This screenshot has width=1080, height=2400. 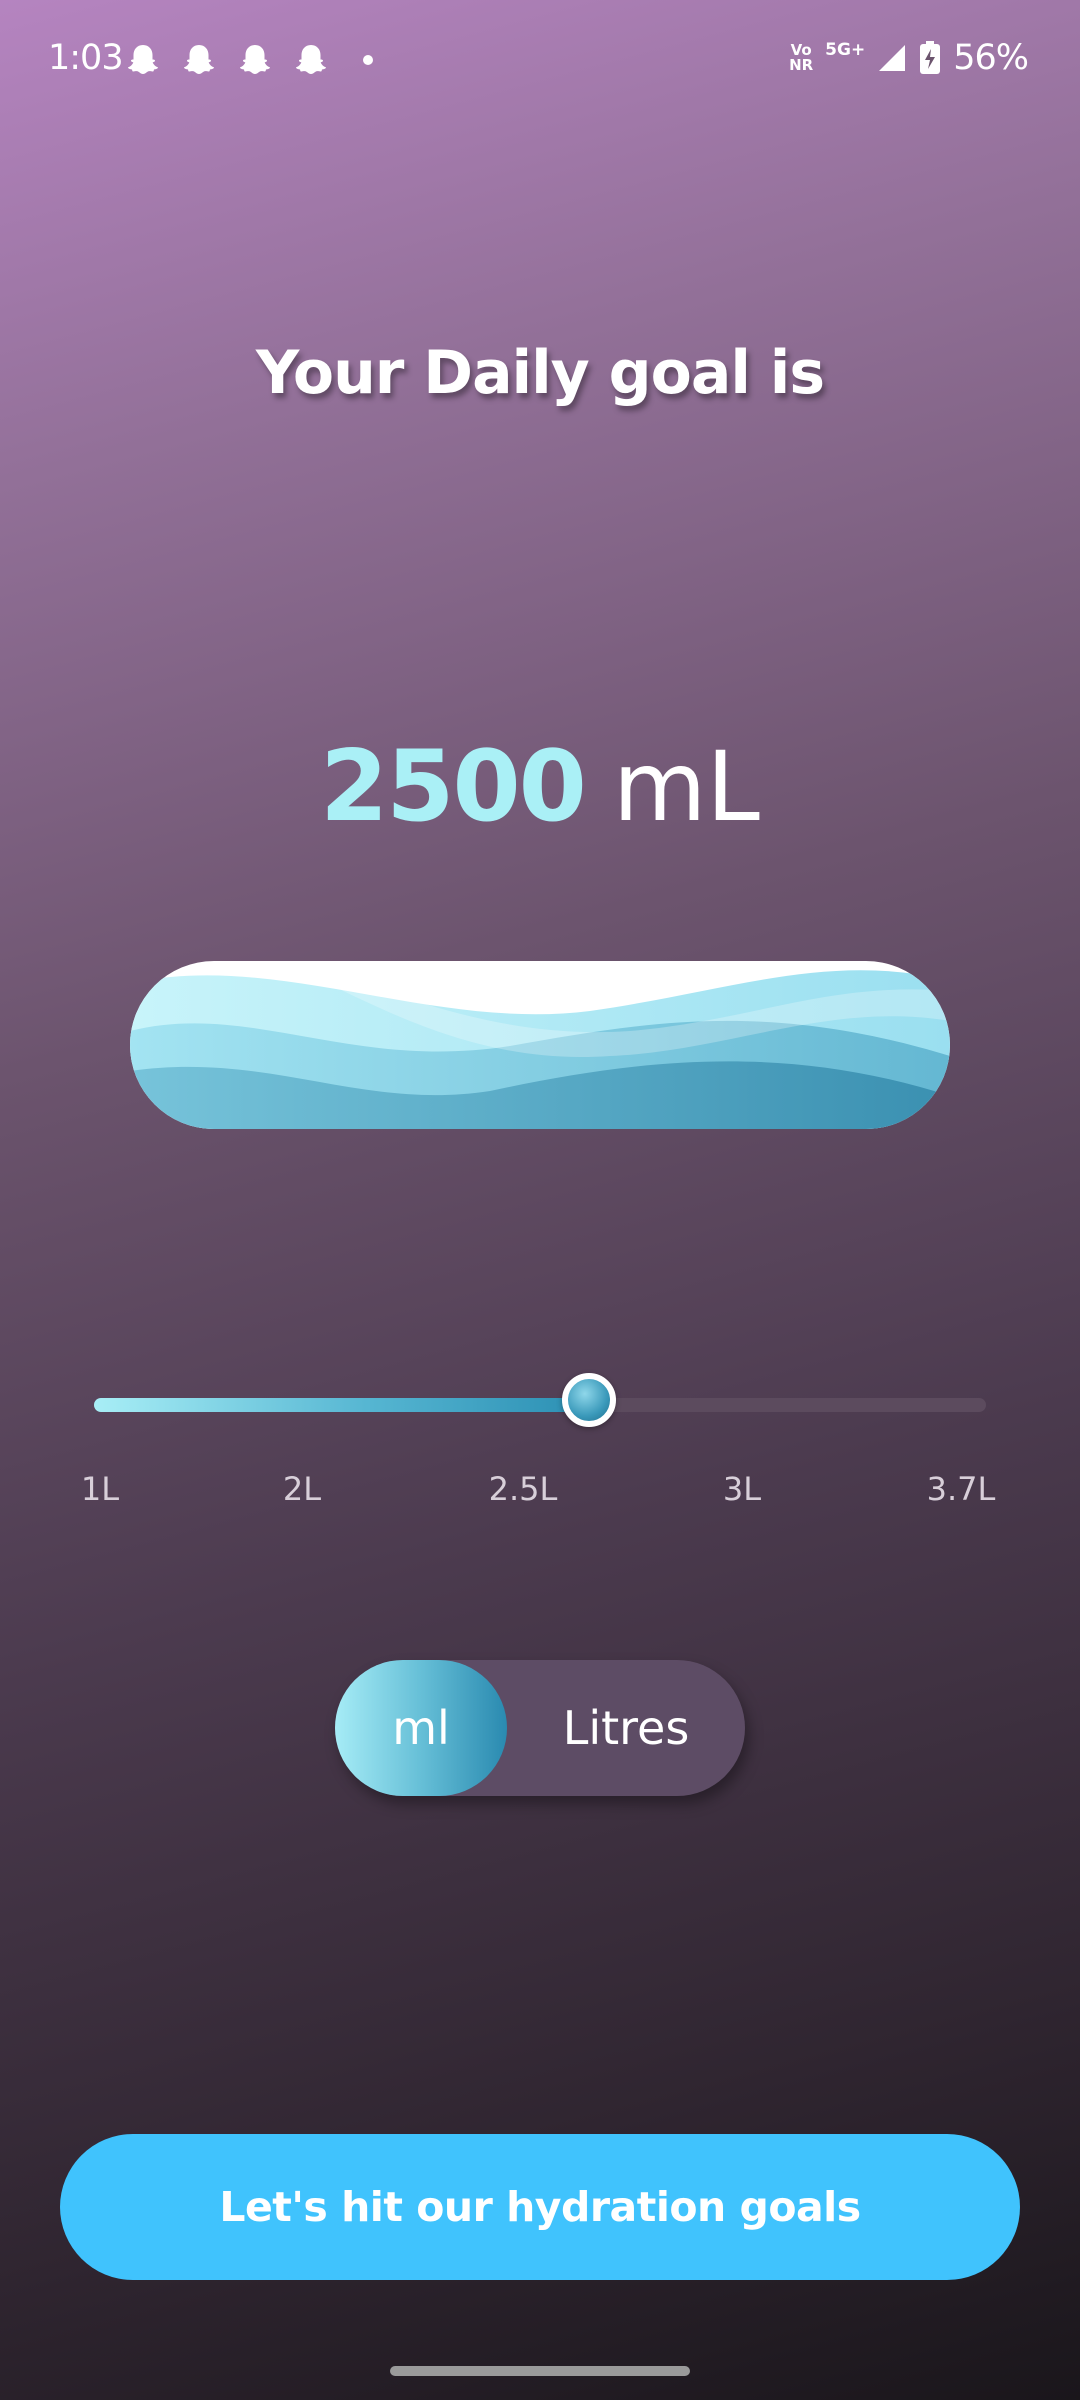 I want to click on goal-value: 2500, so click(x=453, y=787).